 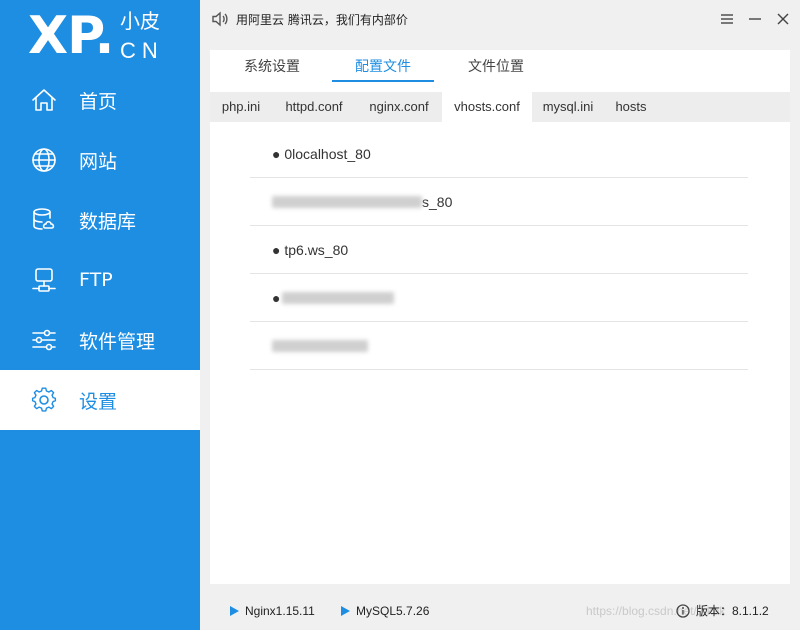 I want to click on sidebar-item-label: FTP, so click(x=96, y=280).